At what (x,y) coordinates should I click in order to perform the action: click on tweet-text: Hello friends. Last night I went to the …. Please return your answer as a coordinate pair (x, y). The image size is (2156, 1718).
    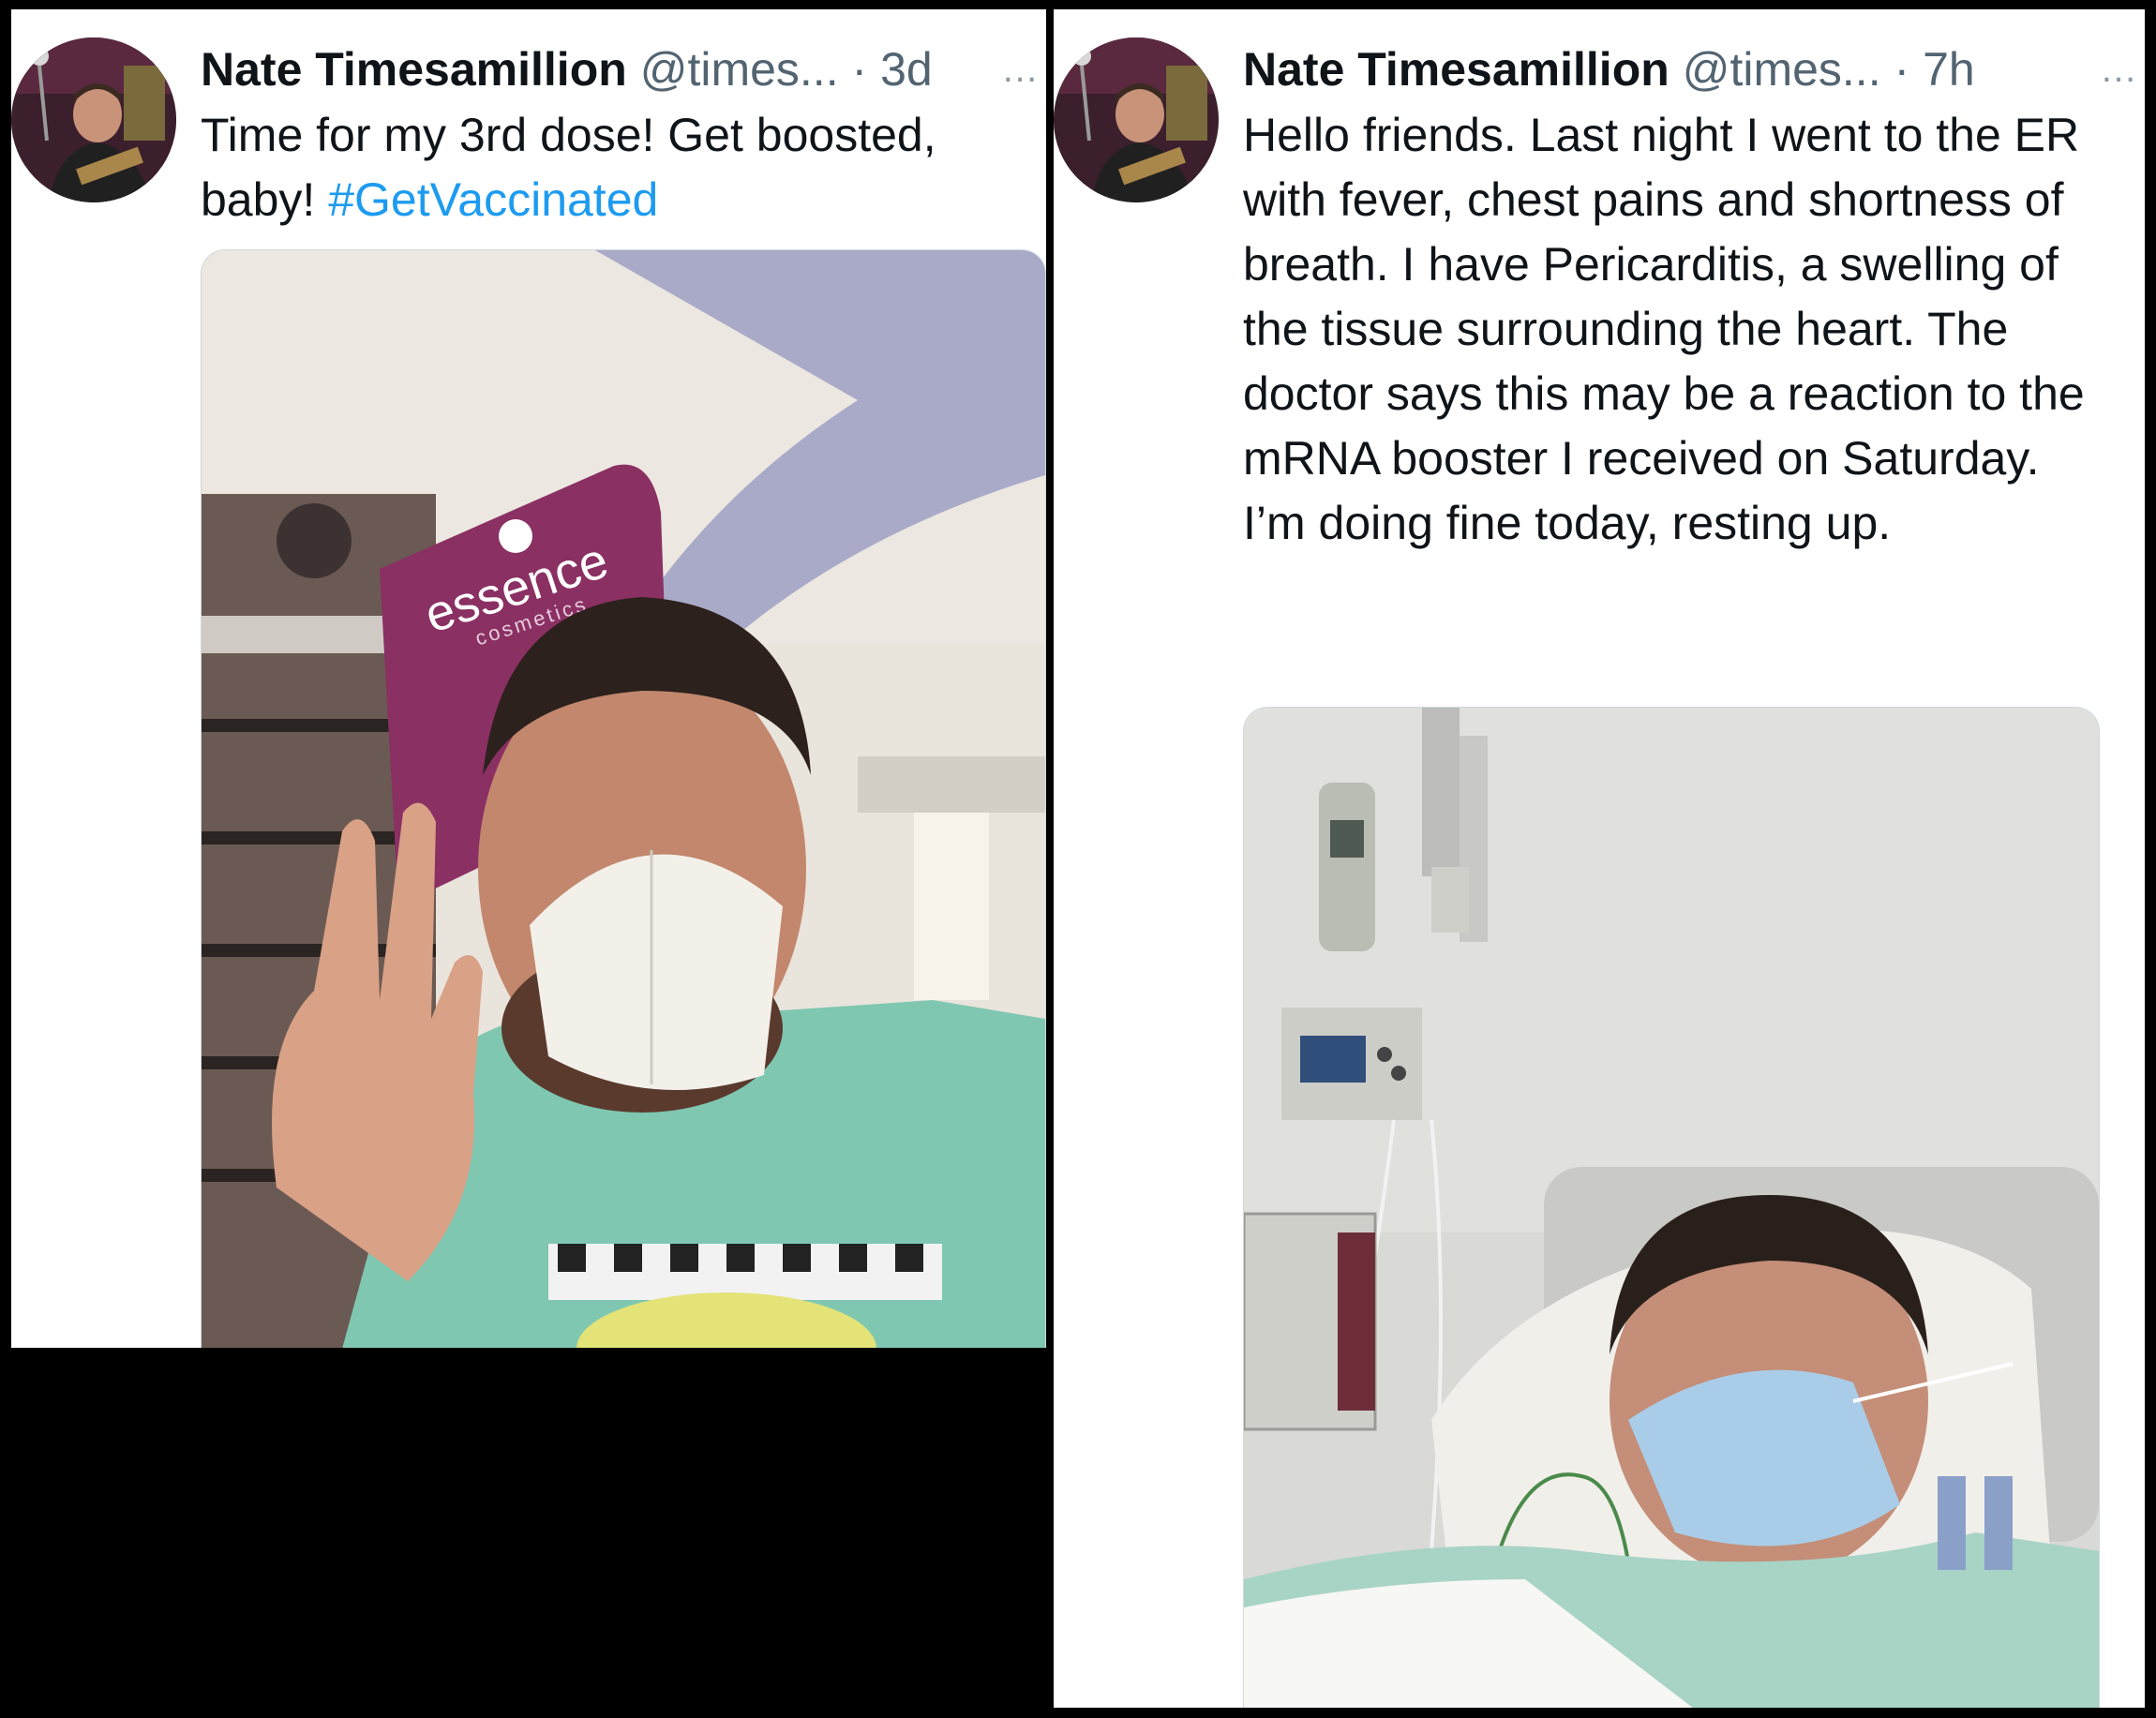
    Looking at the image, I should click on (1664, 329).